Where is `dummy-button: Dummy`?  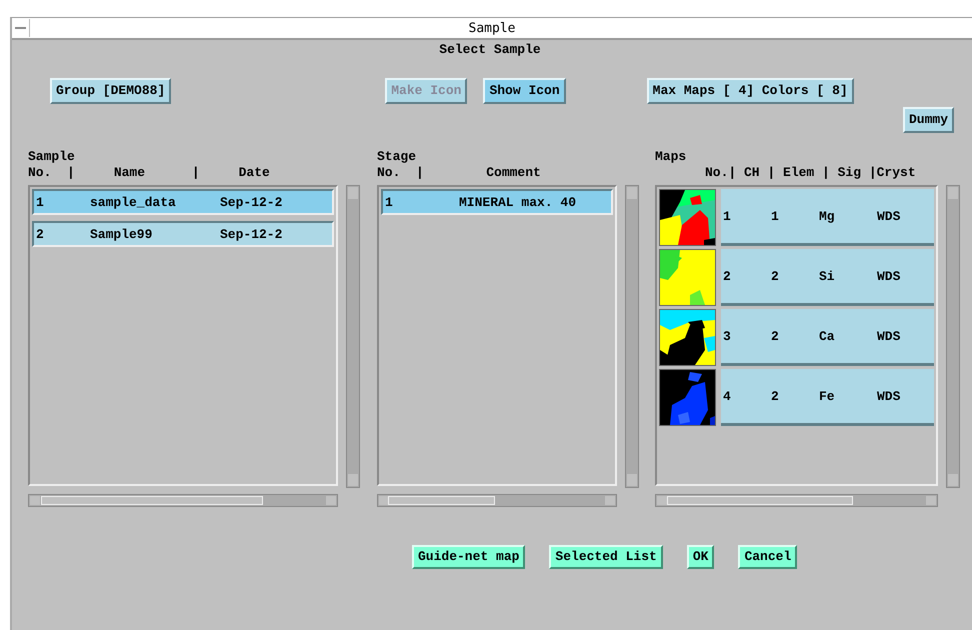
dummy-button: Dummy is located at coordinates (928, 120).